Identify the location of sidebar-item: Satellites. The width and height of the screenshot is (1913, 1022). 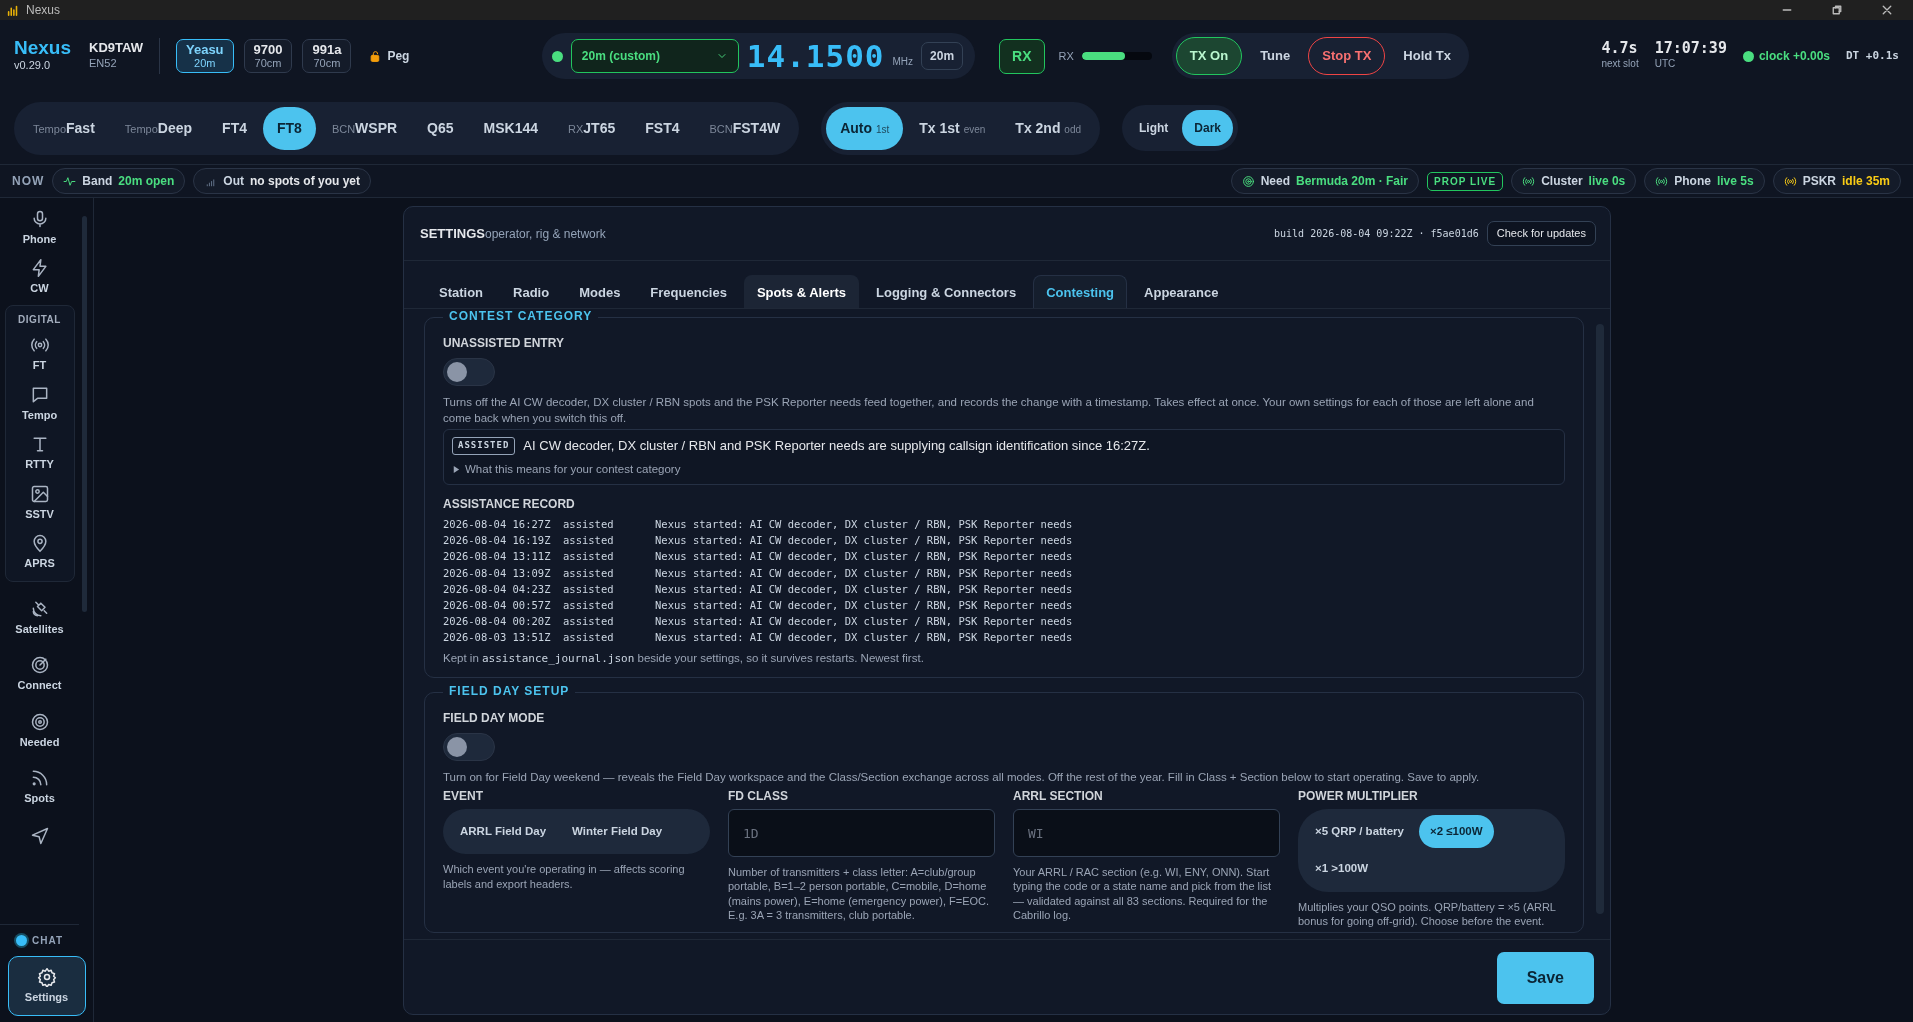
(39, 617).